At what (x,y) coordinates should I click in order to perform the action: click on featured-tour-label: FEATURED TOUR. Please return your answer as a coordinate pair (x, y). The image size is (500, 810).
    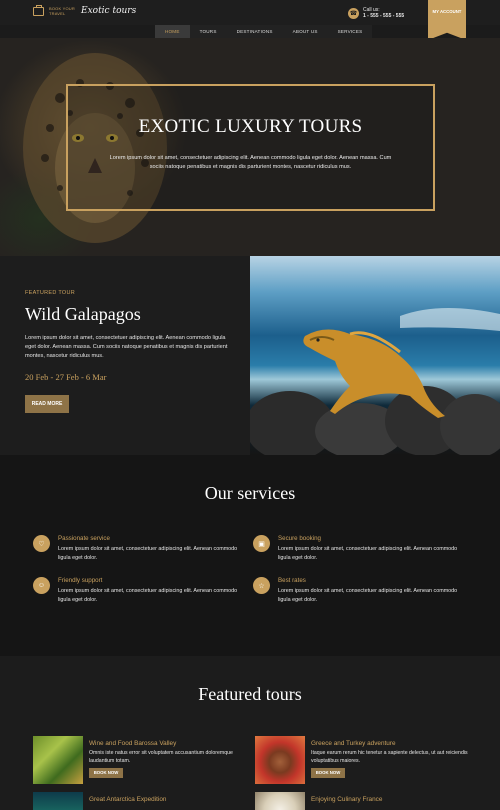
    Looking at the image, I should click on (50, 293).